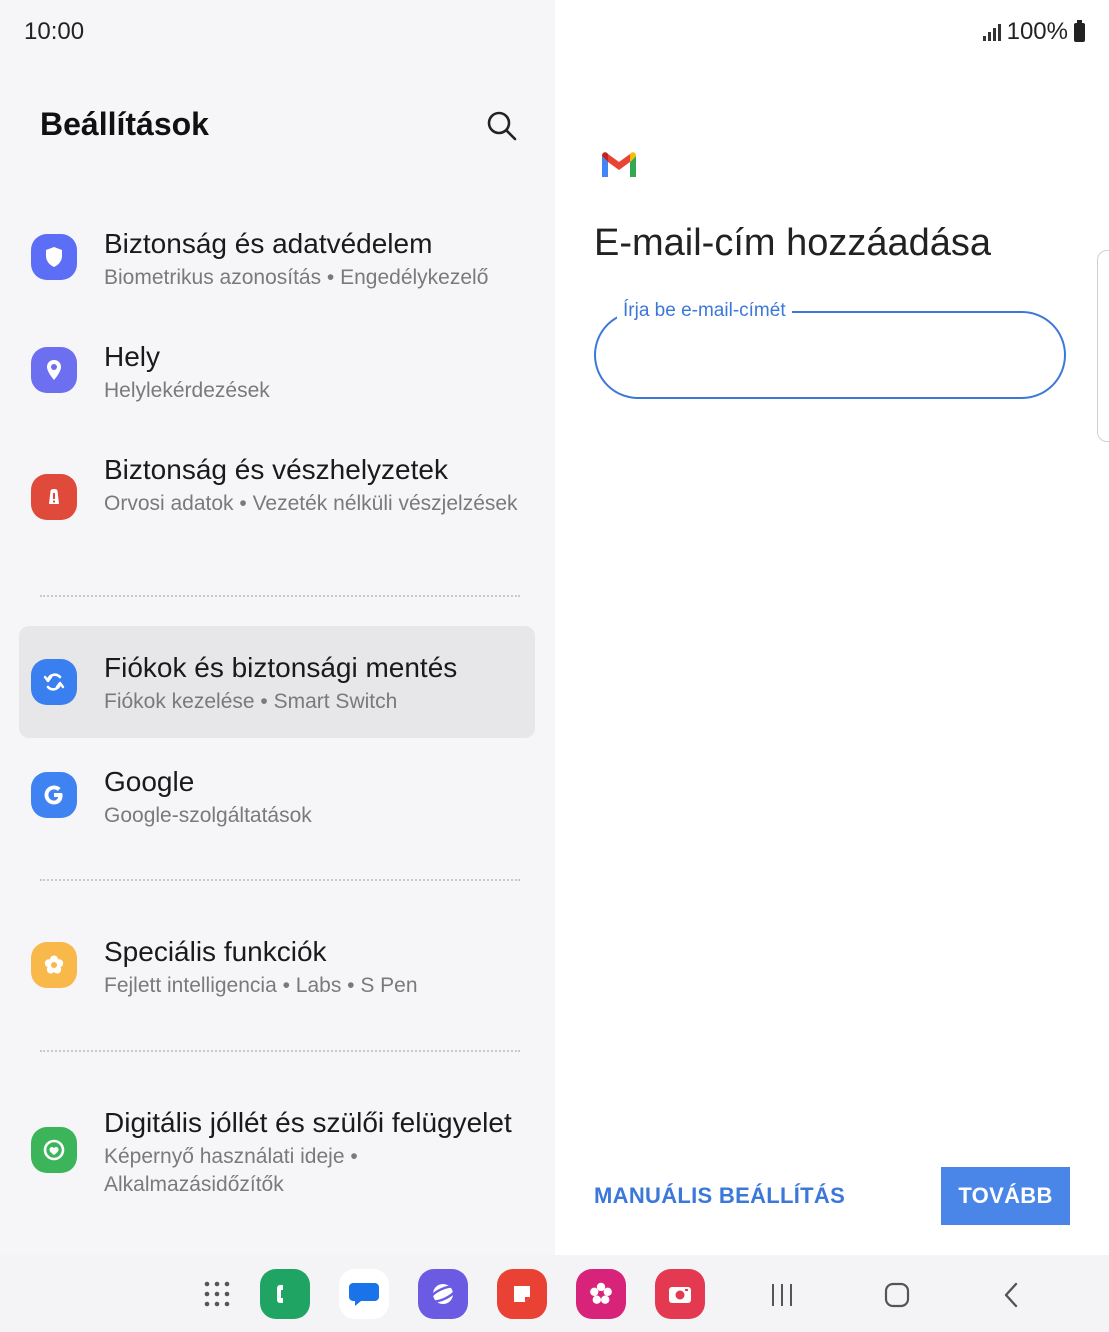 This screenshot has width=1109, height=1332. I want to click on settings-item-title: Google, so click(149, 781).